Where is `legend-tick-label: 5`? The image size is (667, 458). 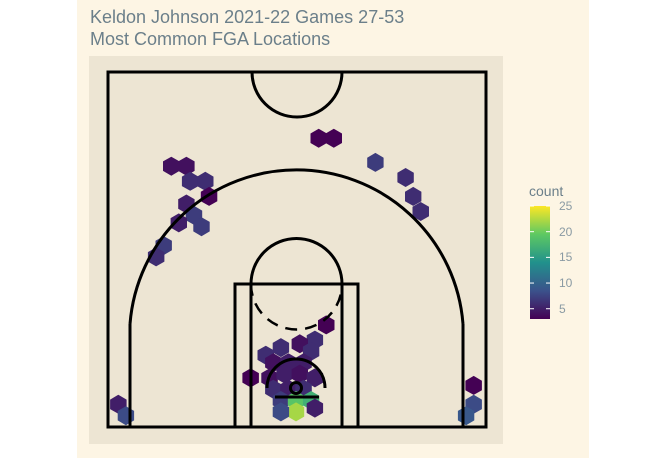
legend-tick-label: 5 is located at coordinates (562, 308).